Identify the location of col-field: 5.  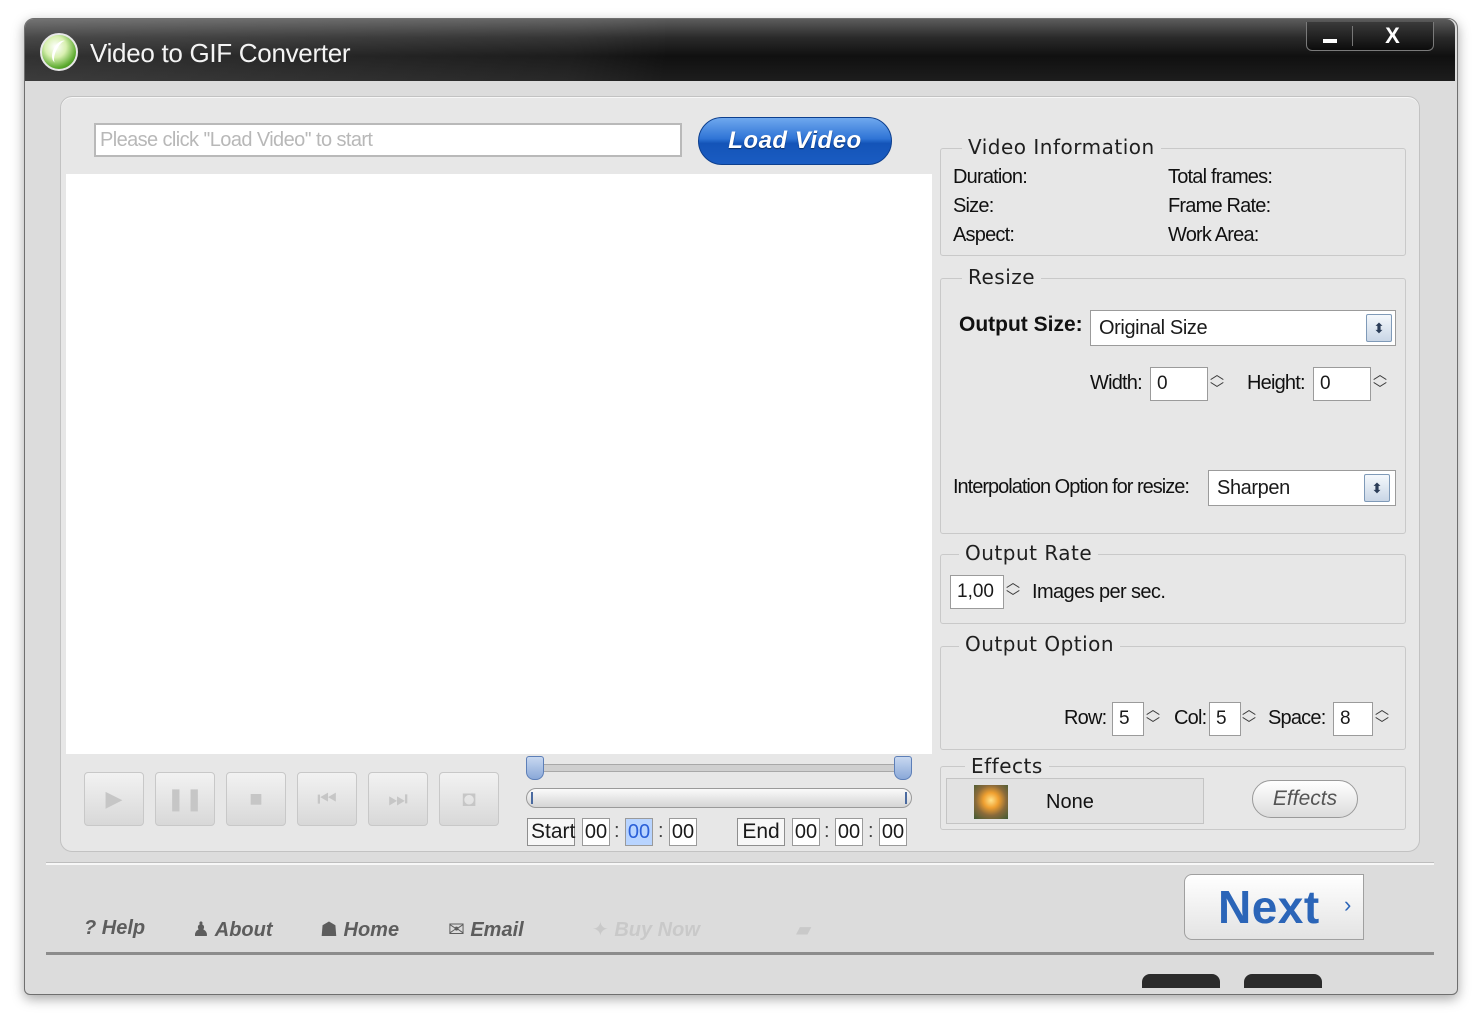
(1225, 719).